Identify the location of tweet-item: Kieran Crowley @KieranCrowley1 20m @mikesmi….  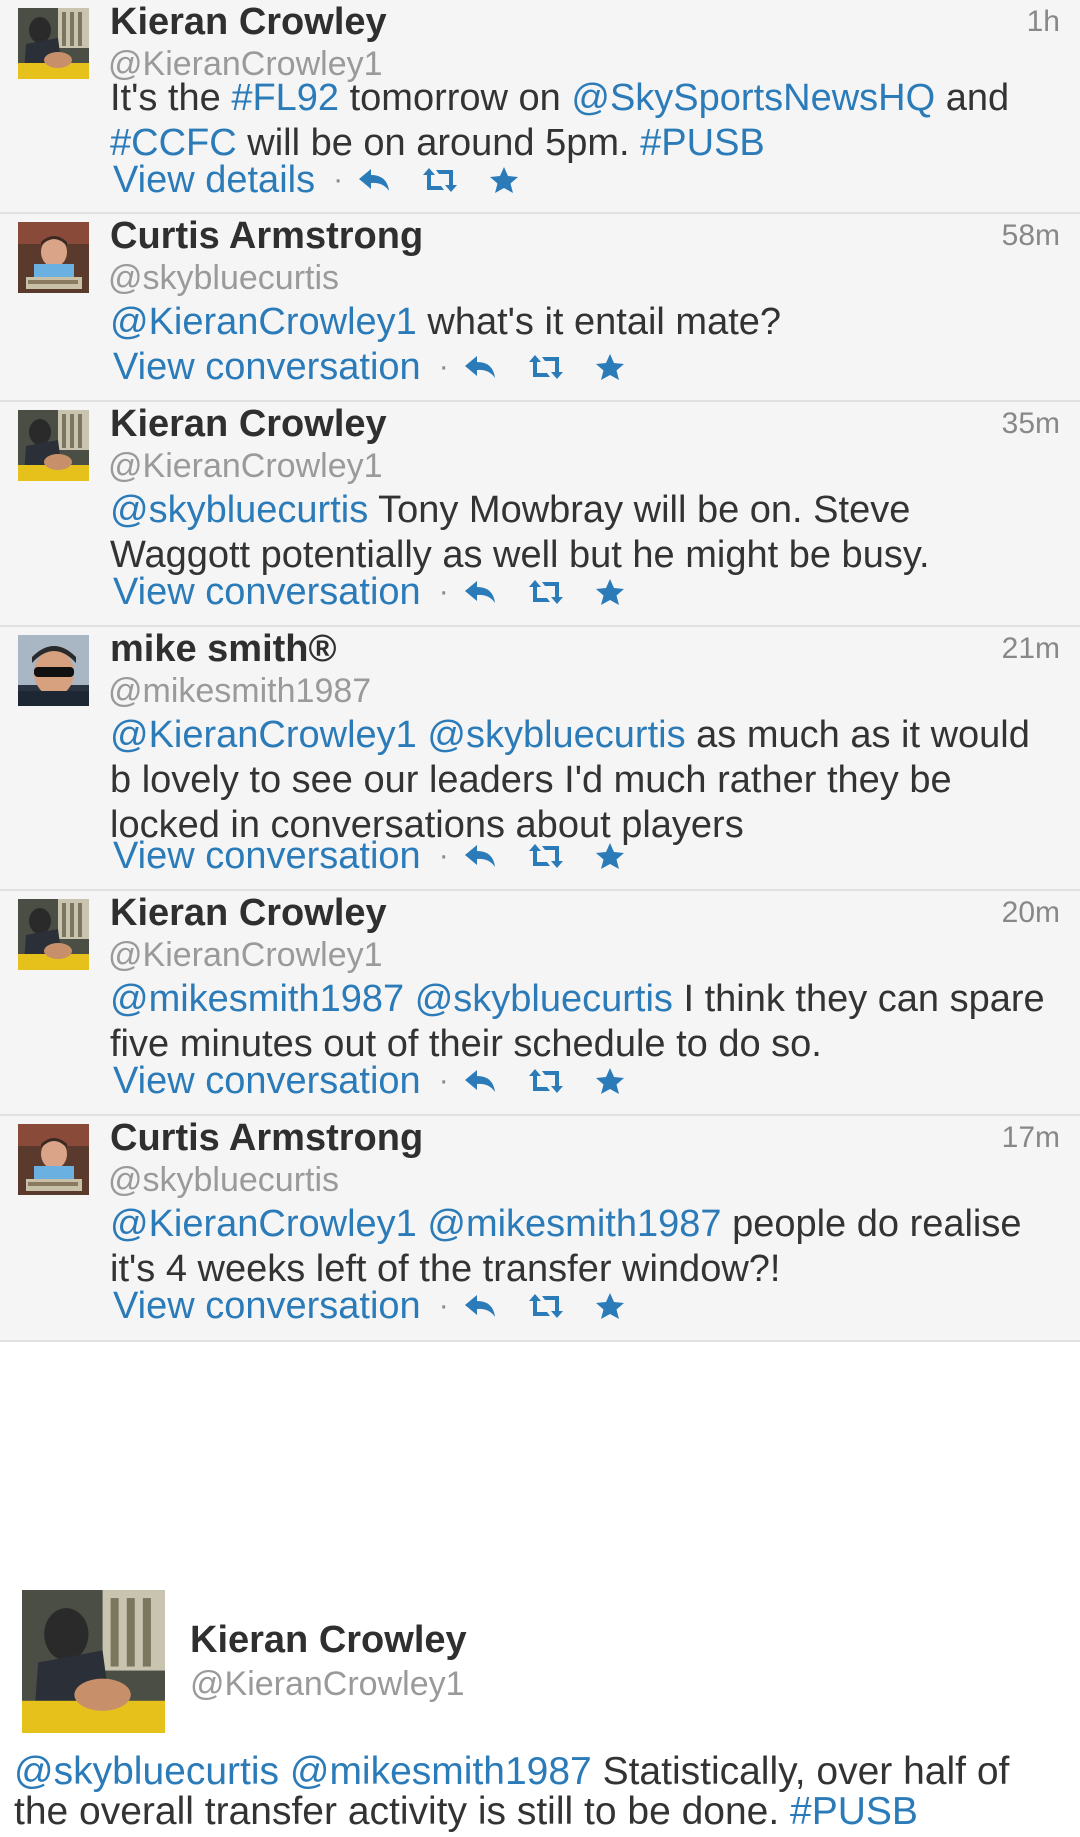
(540, 1003).